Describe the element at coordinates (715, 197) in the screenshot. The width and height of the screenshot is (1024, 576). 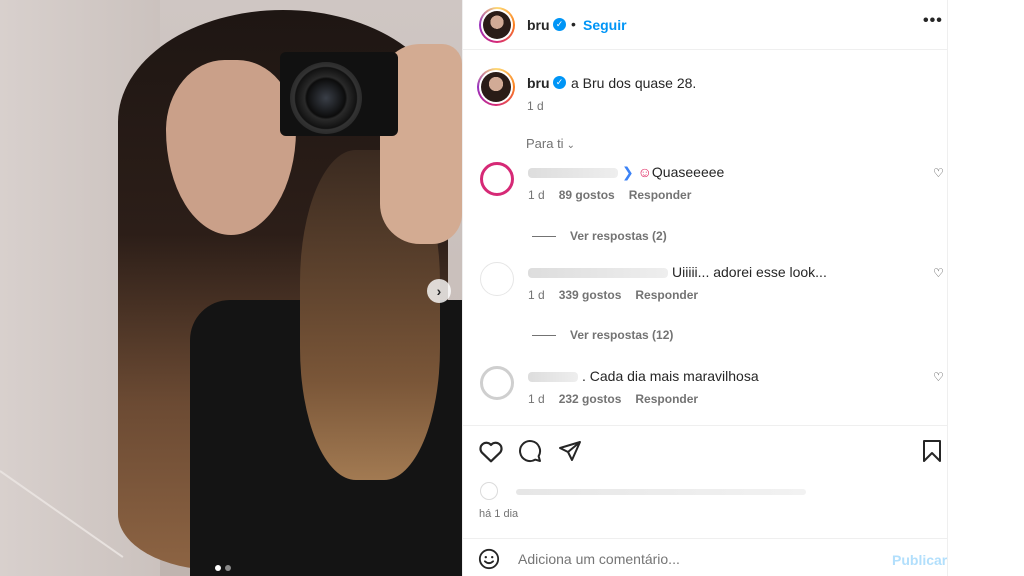
I see `comment-item: ❯ ☺Quaseeeee 1 d 89 gostos Responder ♡` at that location.